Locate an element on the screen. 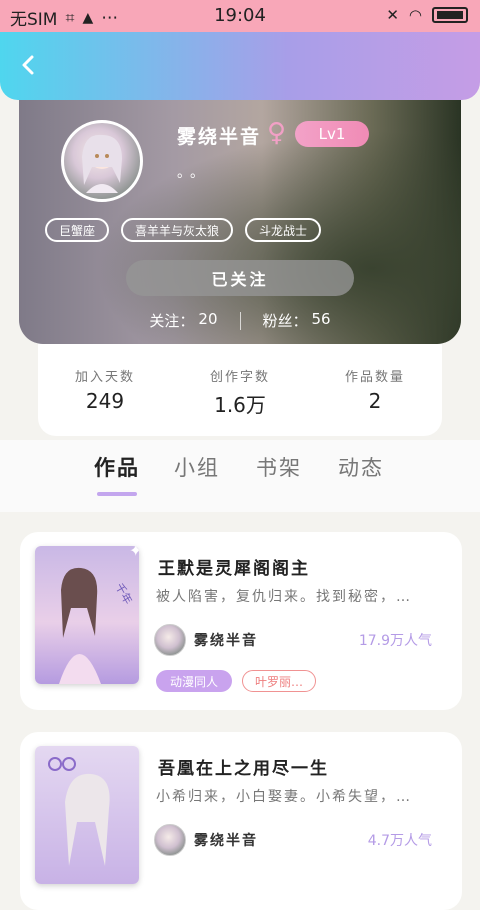 The width and height of the screenshot is (480, 910). work-cover-image is located at coordinates (87, 815).